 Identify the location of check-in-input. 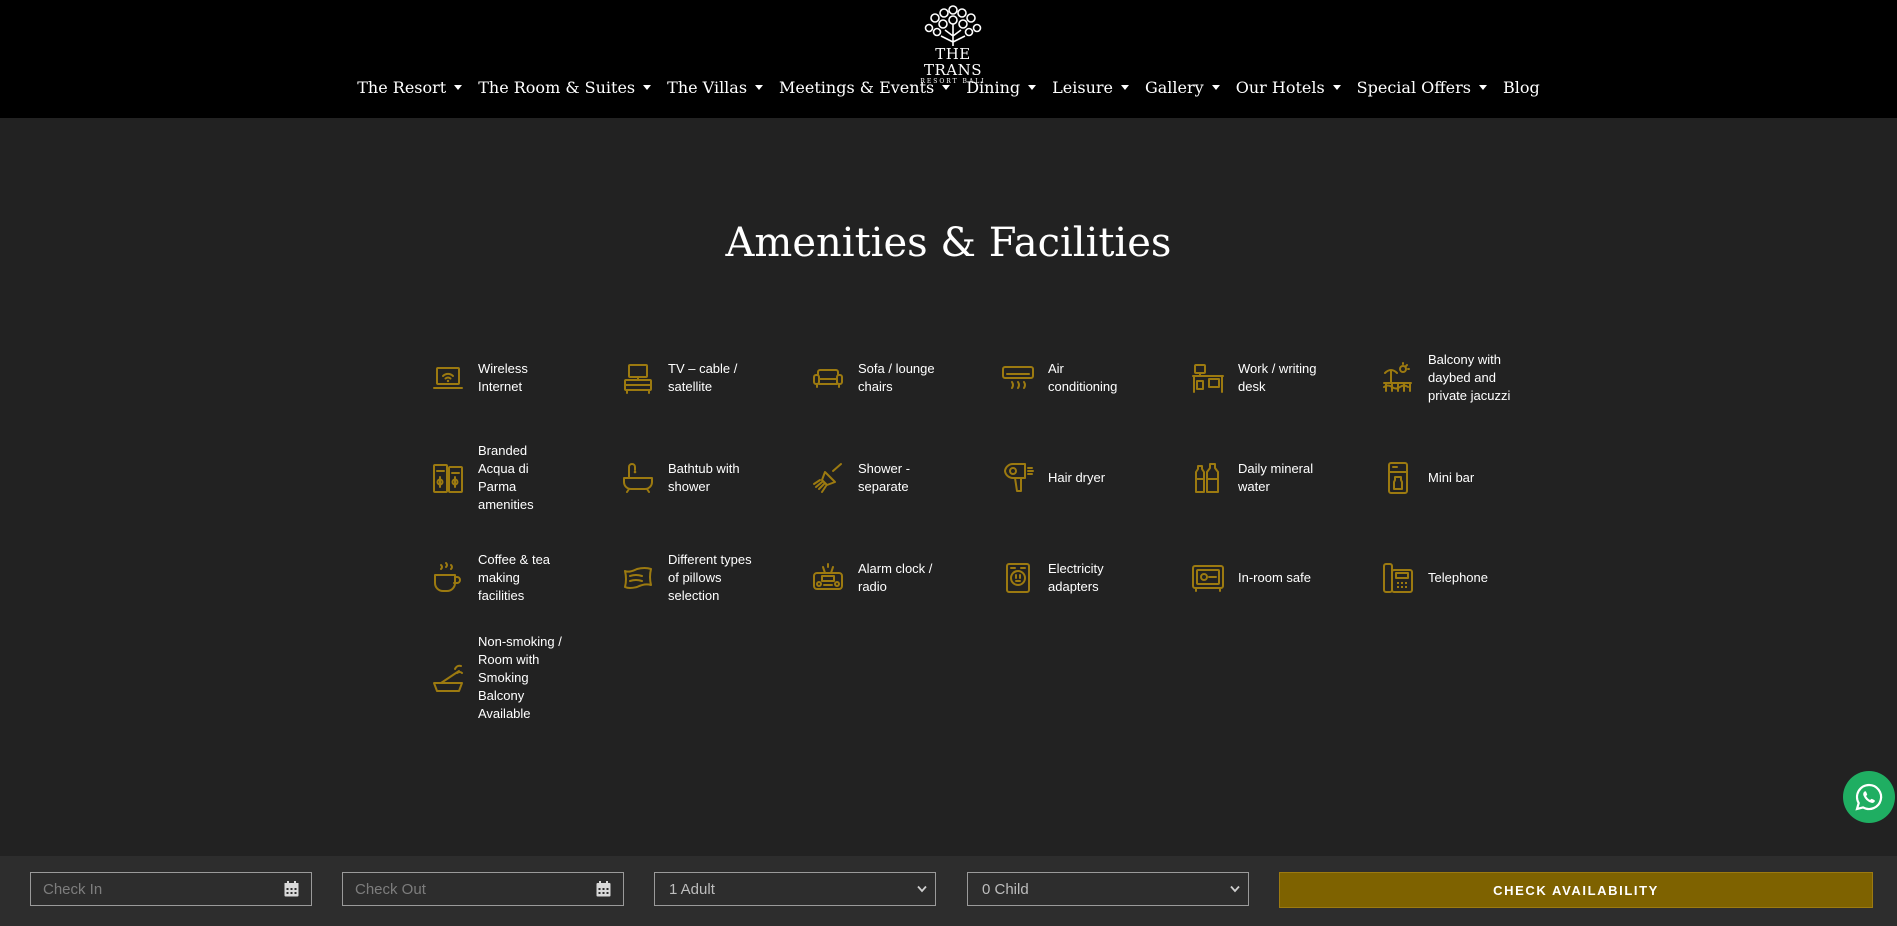
(148, 889).